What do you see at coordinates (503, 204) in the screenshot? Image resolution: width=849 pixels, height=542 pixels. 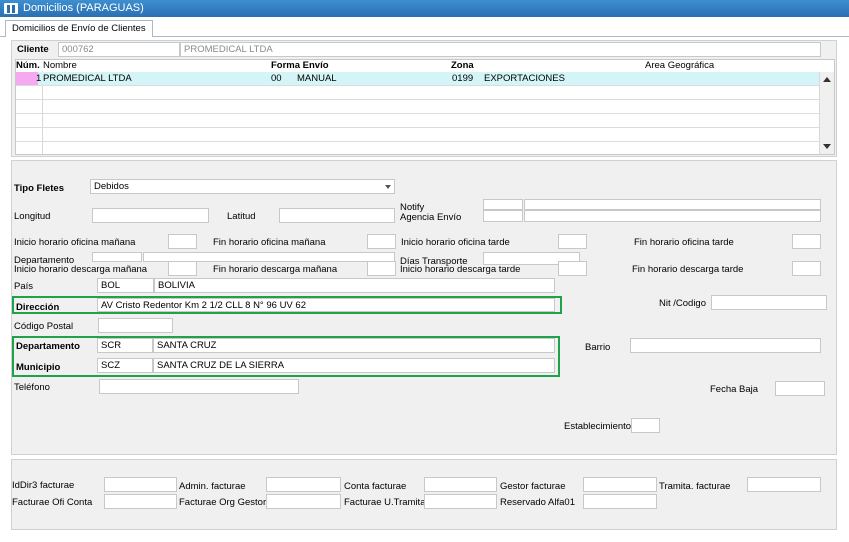 I see `notify-field` at bounding box center [503, 204].